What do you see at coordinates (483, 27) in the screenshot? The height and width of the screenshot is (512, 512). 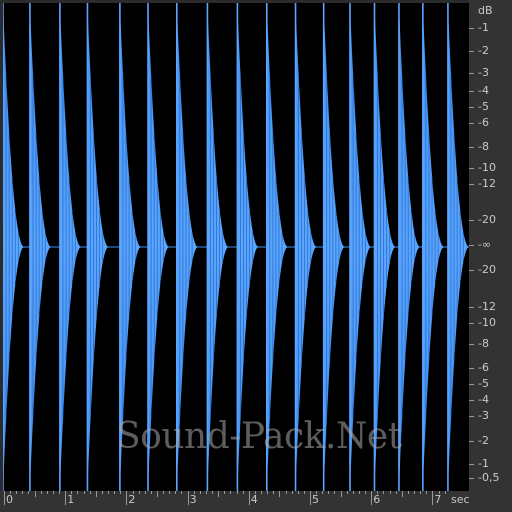 I see `db-upper-label: -1` at bounding box center [483, 27].